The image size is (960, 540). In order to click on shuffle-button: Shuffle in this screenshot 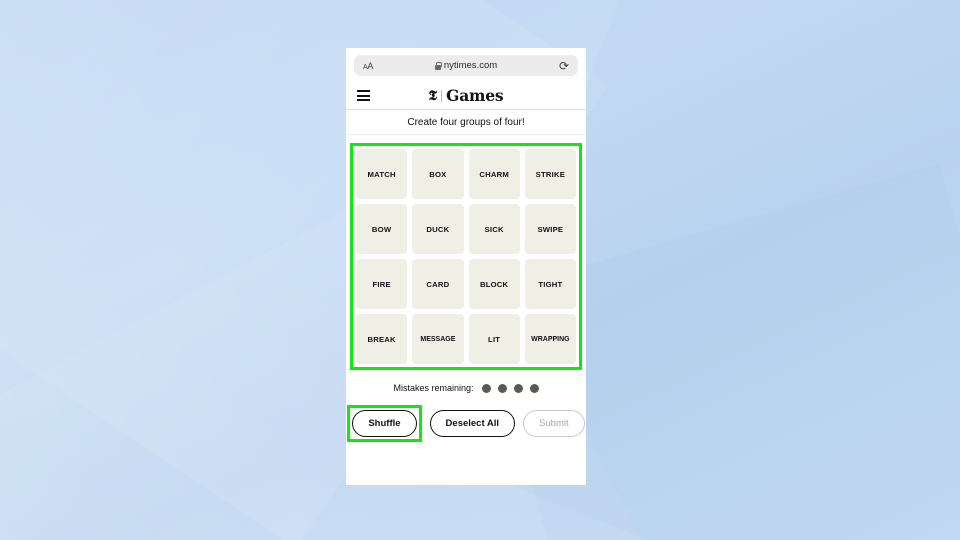, I will do `click(384, 423)`.